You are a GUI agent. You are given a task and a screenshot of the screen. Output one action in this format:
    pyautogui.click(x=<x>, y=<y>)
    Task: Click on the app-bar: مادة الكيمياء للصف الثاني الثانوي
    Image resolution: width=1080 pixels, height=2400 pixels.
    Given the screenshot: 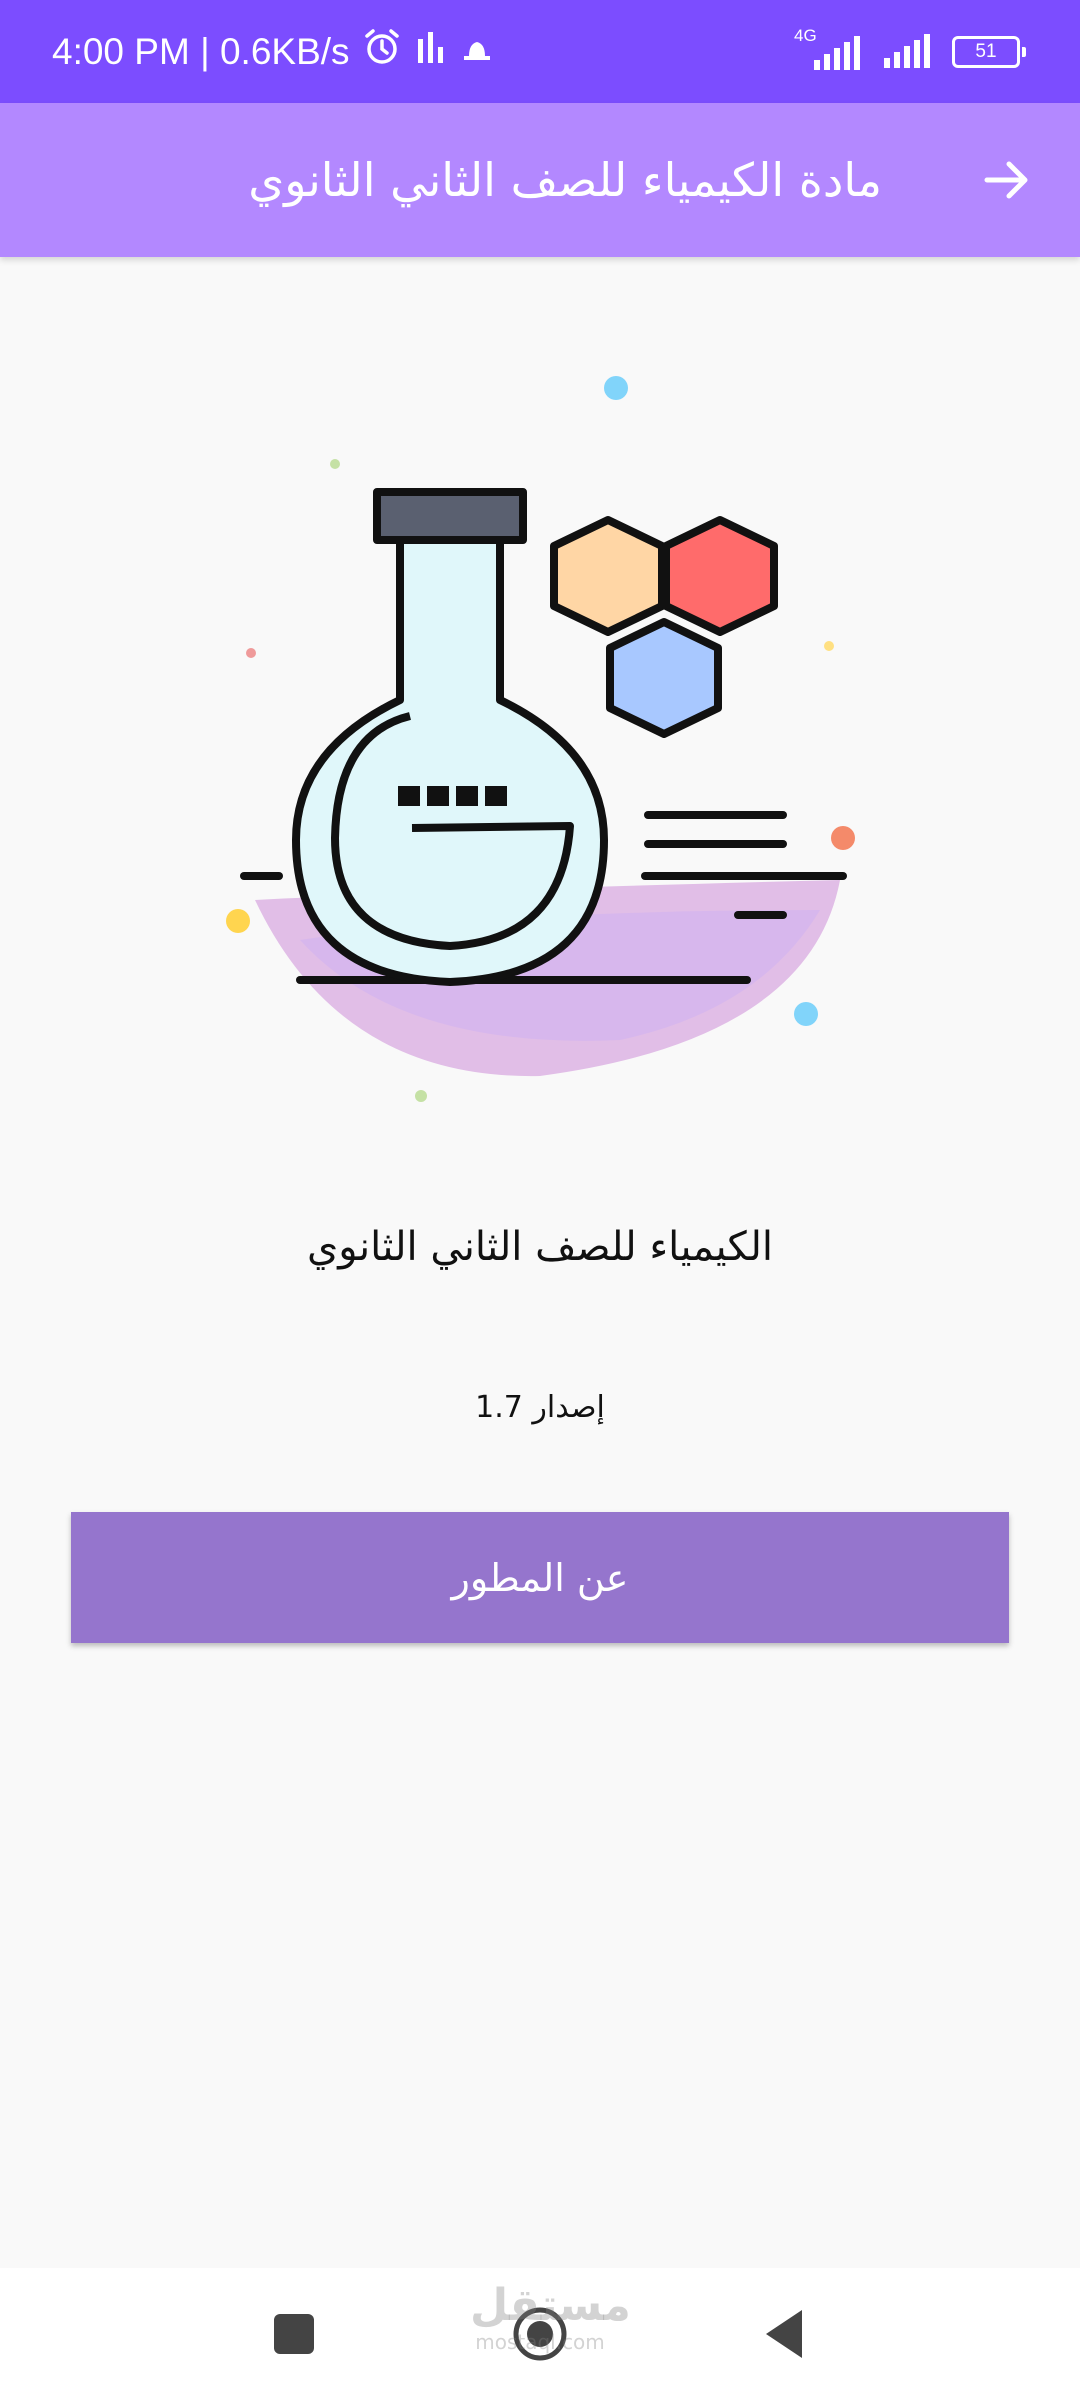 What is the action you would take?
    pyautogui.click(x=540, y=180)
    